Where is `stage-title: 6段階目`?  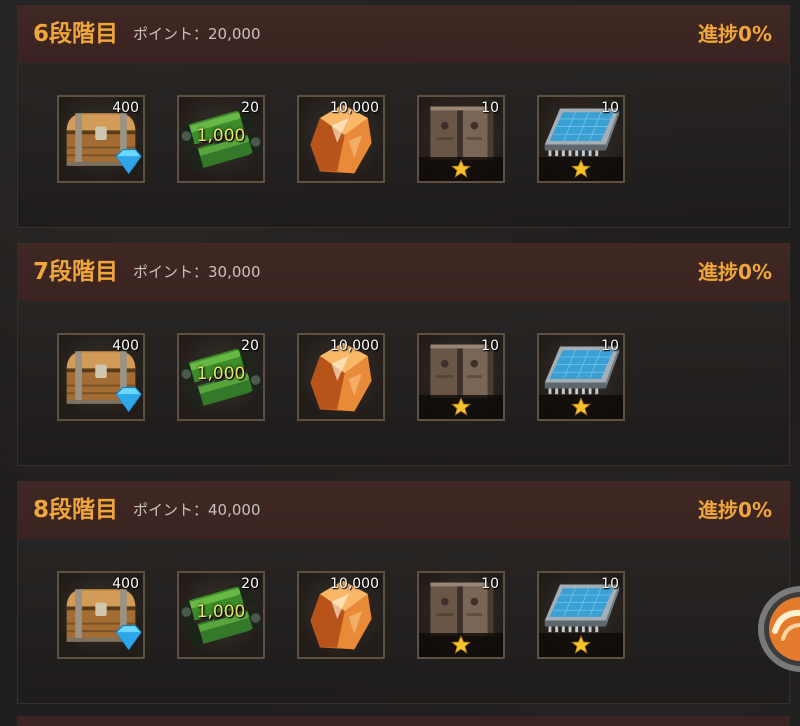 stage-title: 6段階目 is located at coordinates (76, 34).